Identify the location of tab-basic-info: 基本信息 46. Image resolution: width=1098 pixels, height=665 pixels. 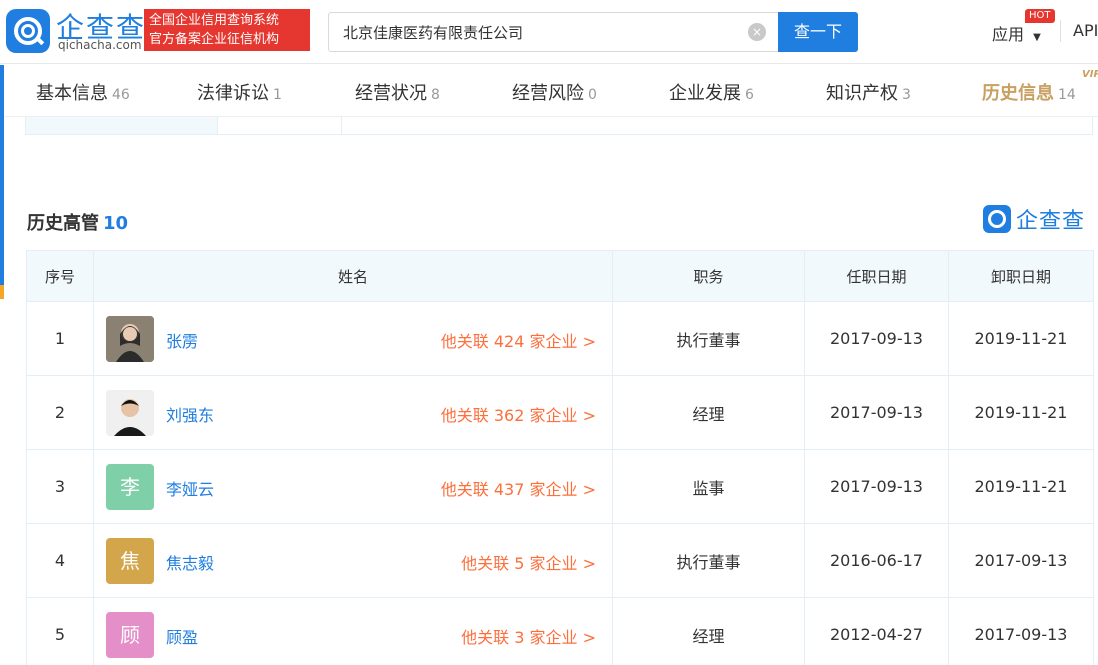
(83, 92).